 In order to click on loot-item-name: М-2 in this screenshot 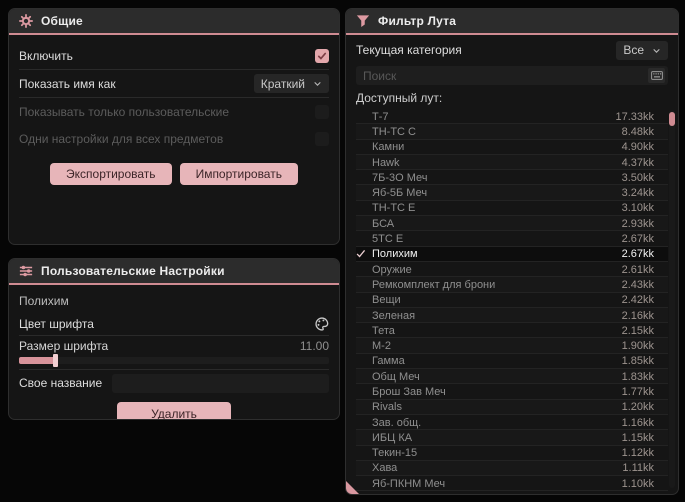, I will do `click(381, 346)`.